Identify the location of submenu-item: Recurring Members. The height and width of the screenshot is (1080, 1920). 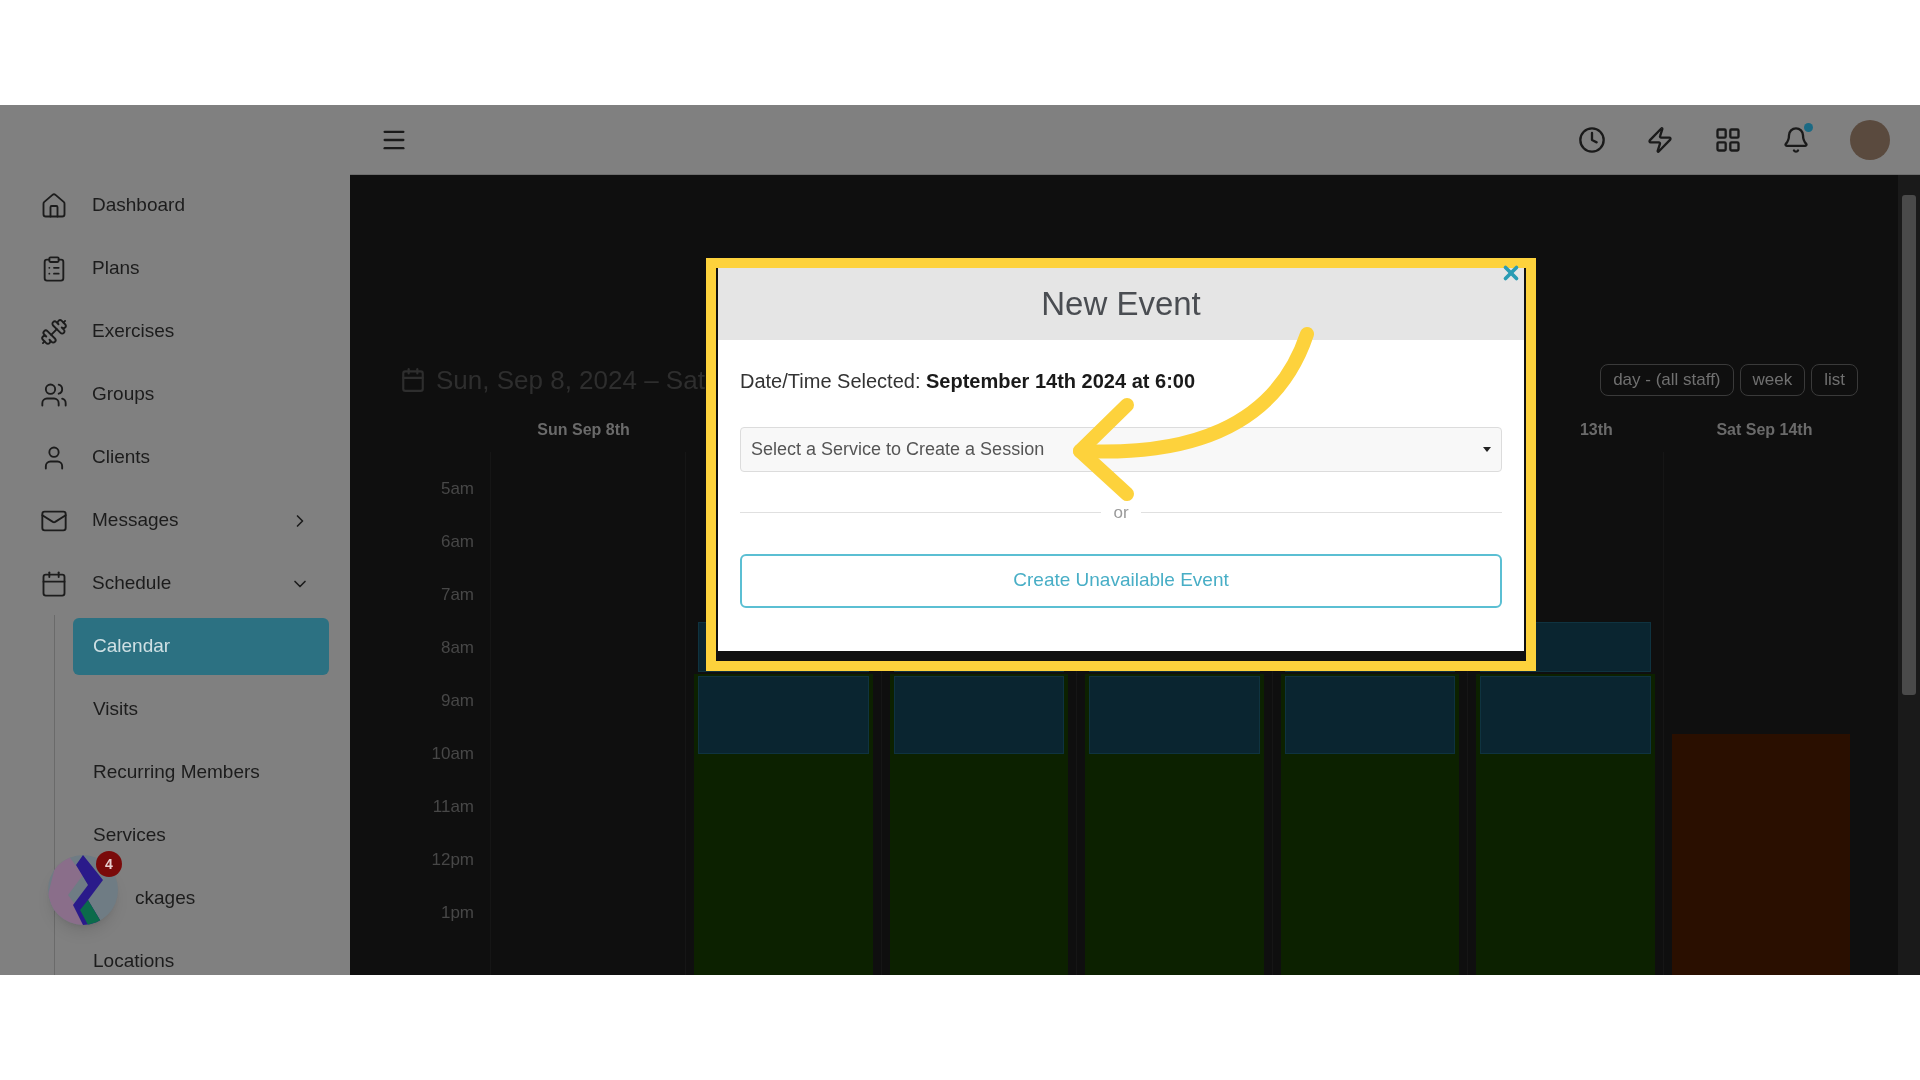
(176, 772).